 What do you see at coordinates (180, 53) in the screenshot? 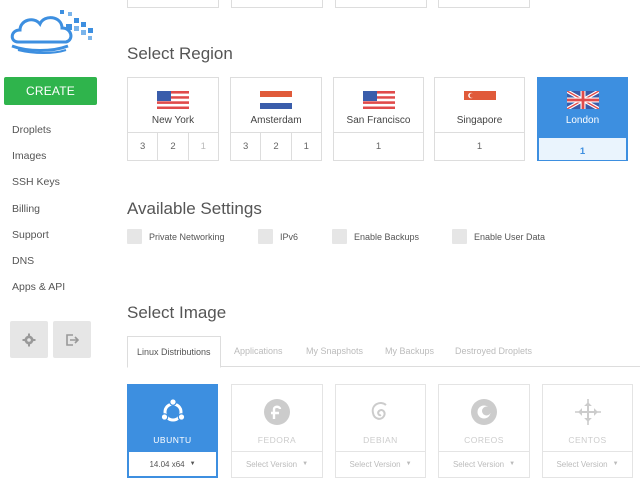
I see `select-region-title: Select Region` at bounding box center [180, 53].